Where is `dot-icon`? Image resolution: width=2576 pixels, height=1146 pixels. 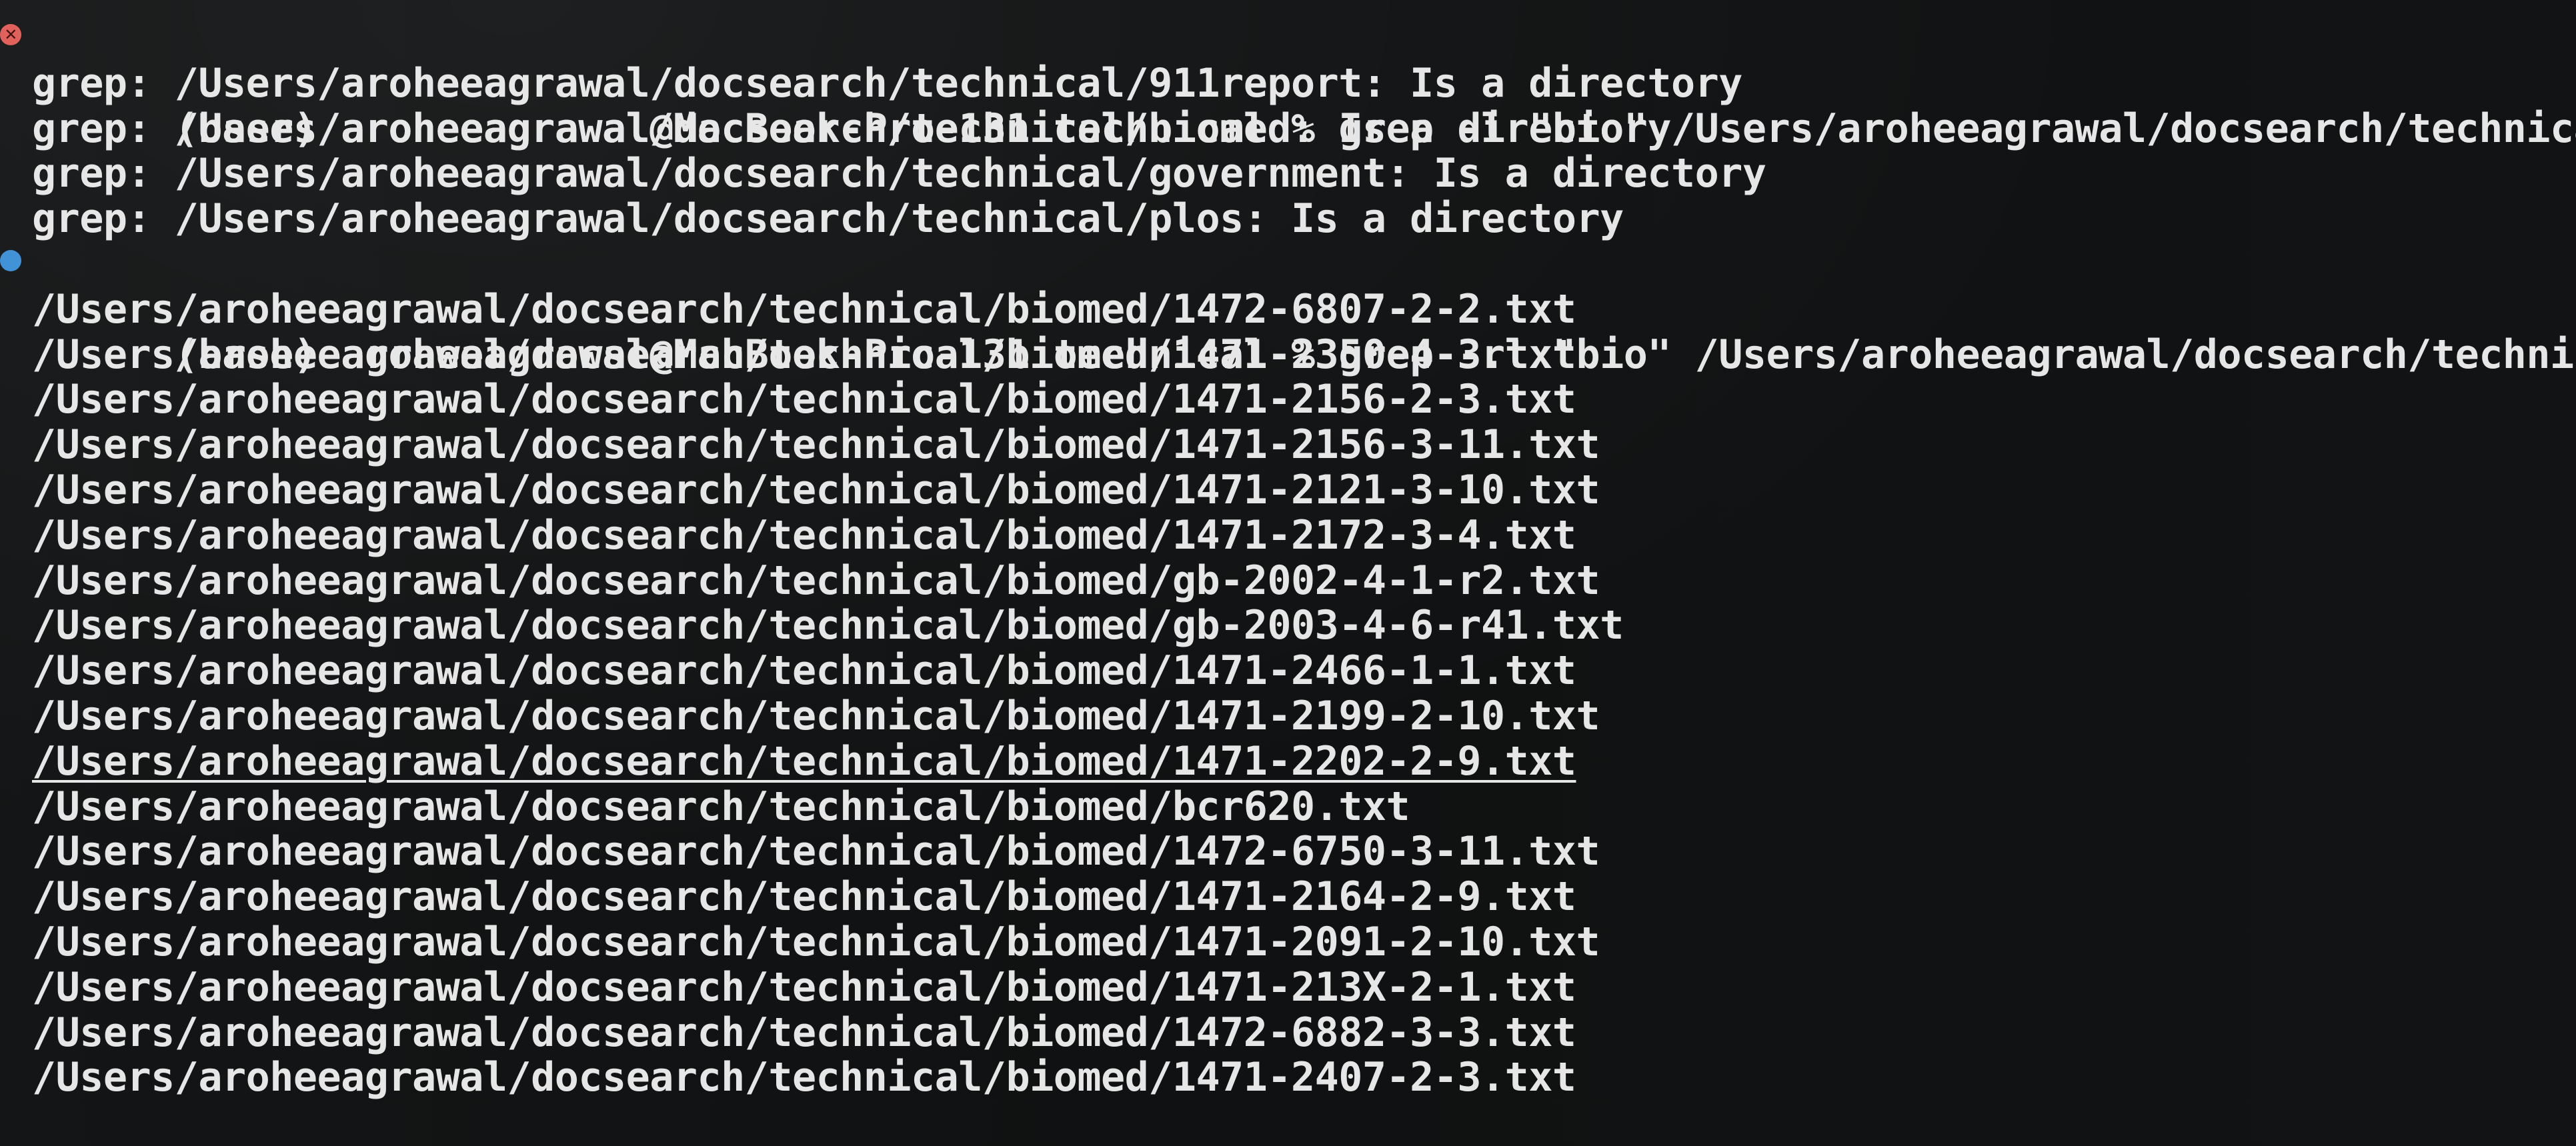 dot-icon is located at coordinates (10, 260).